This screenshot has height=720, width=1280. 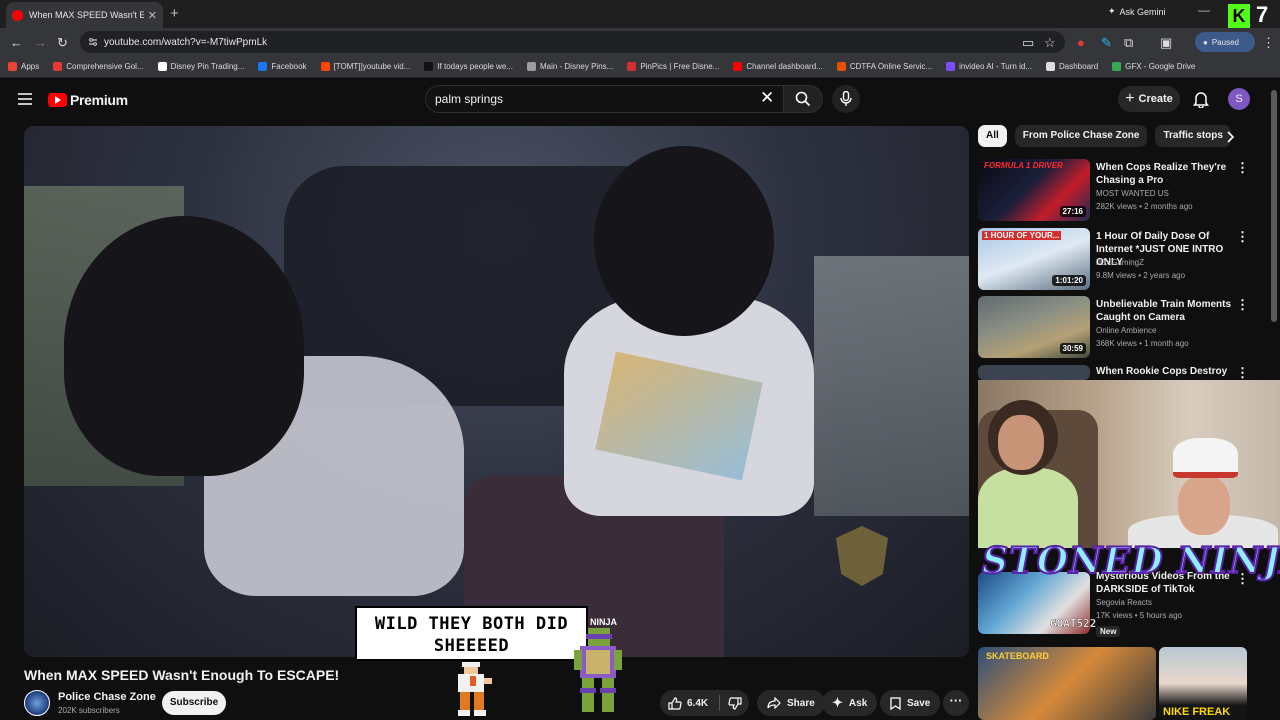 I want to click on bookmark-item: Apps, so click(x=23, y=66).